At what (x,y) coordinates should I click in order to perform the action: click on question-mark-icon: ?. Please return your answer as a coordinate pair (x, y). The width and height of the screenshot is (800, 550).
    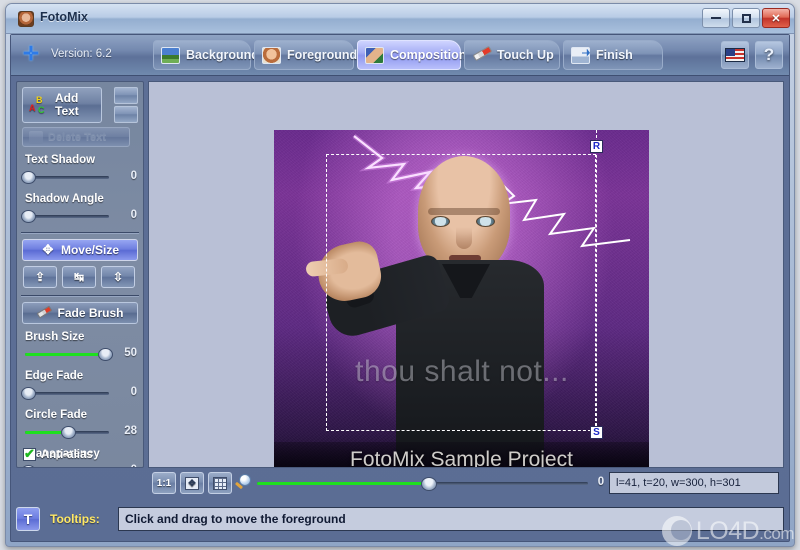
    Looking at the image, I should click on (769, 54).